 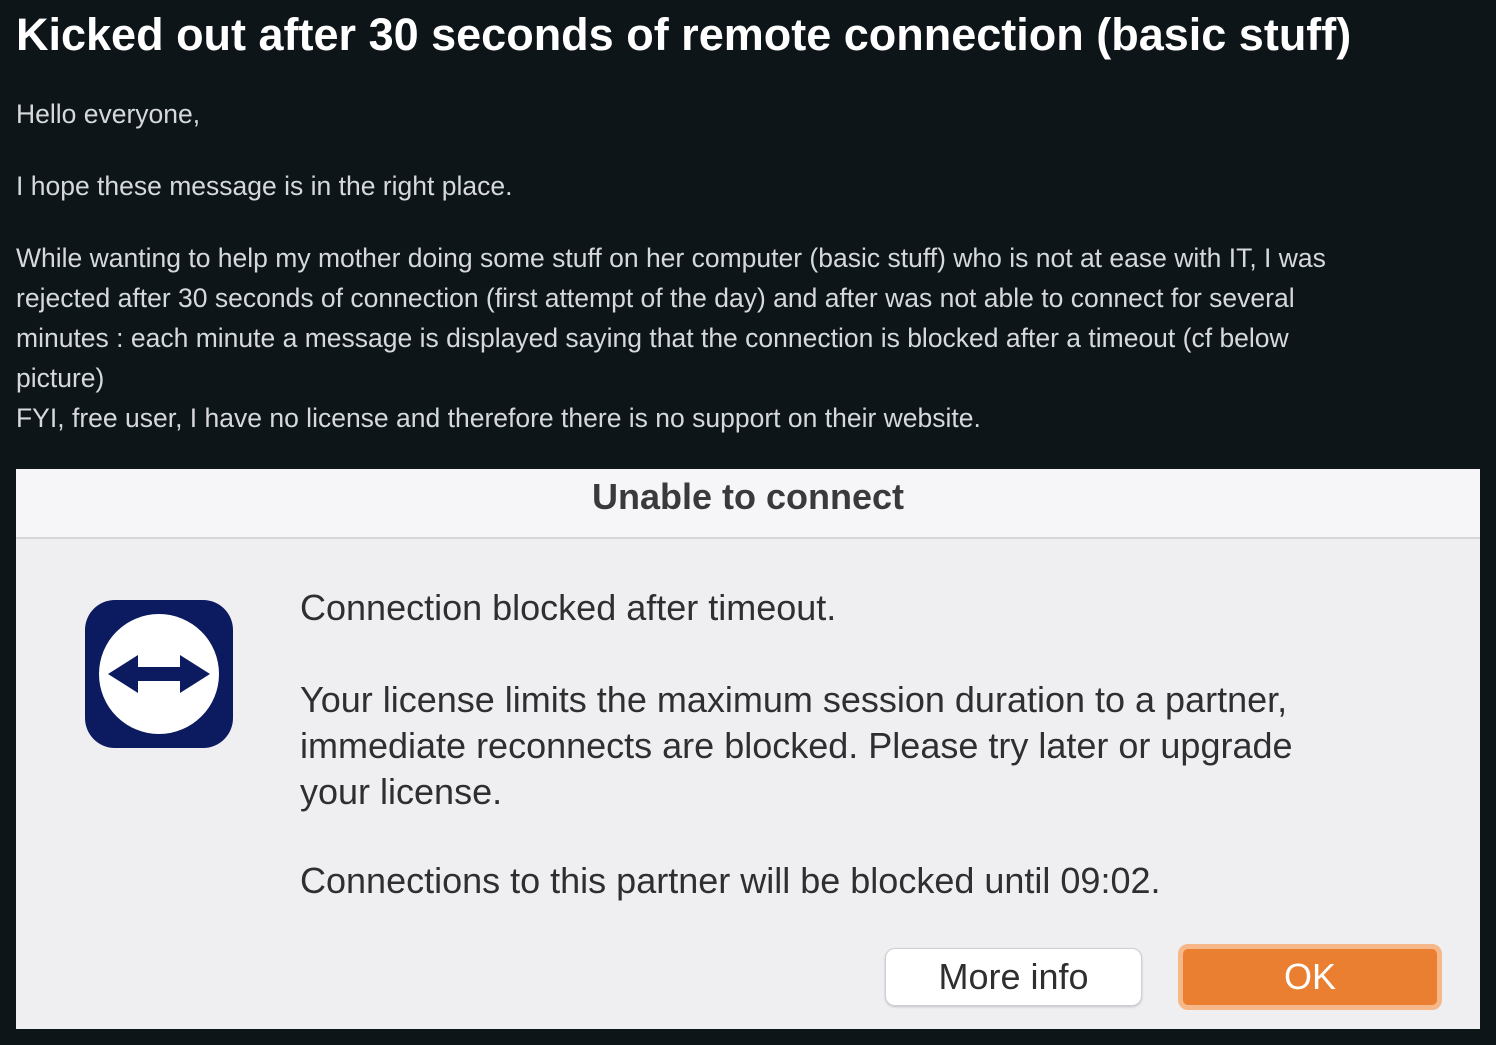 I want to click on post-body-line: picture), so click(x=60, y=378).